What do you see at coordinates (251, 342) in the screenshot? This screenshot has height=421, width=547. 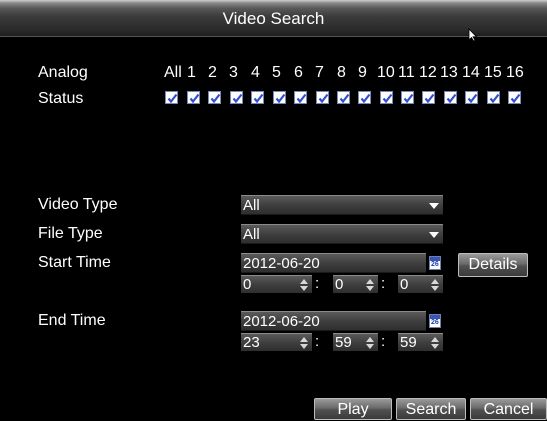 I see `end-hour-value: 23` at bounding box center [251, 342].